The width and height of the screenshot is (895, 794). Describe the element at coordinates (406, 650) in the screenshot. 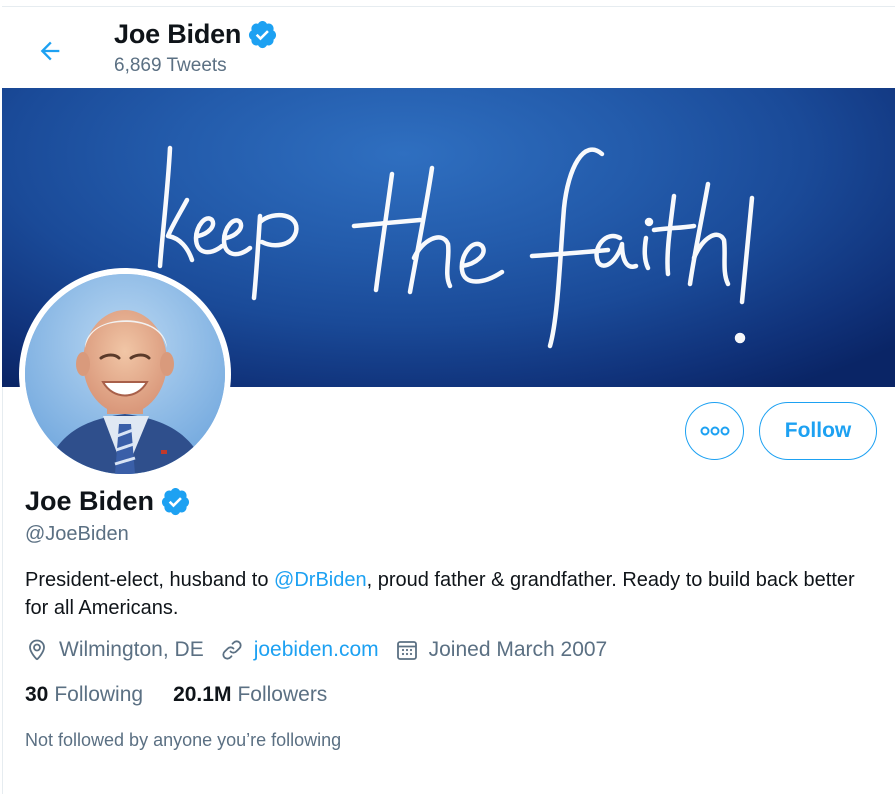

I see `calendar-icon` at that location.